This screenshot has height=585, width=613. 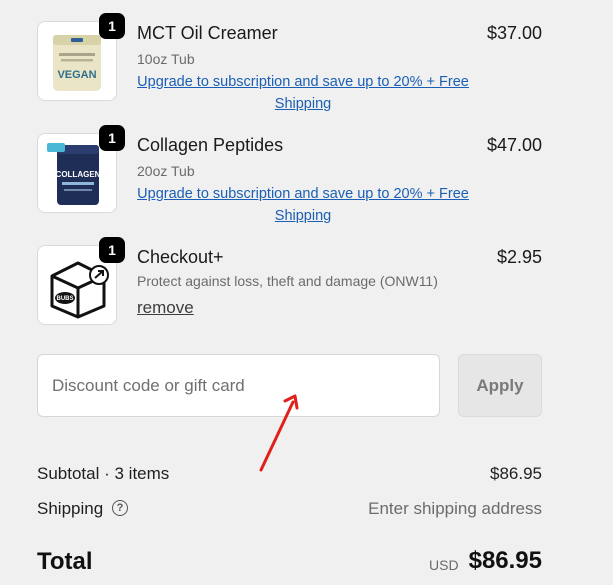 What do you see at coordinates (514, 33) in the screenshot?
I see `item-price: $37.00` at bounding box center [514, 33].